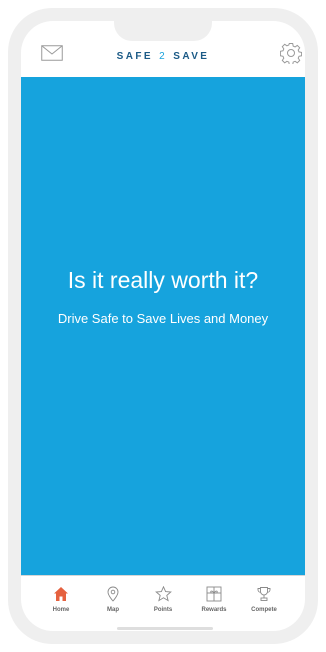  Describe the element at coordinates (165, 628) in the screenshot. I see `home-indicator` at that location.